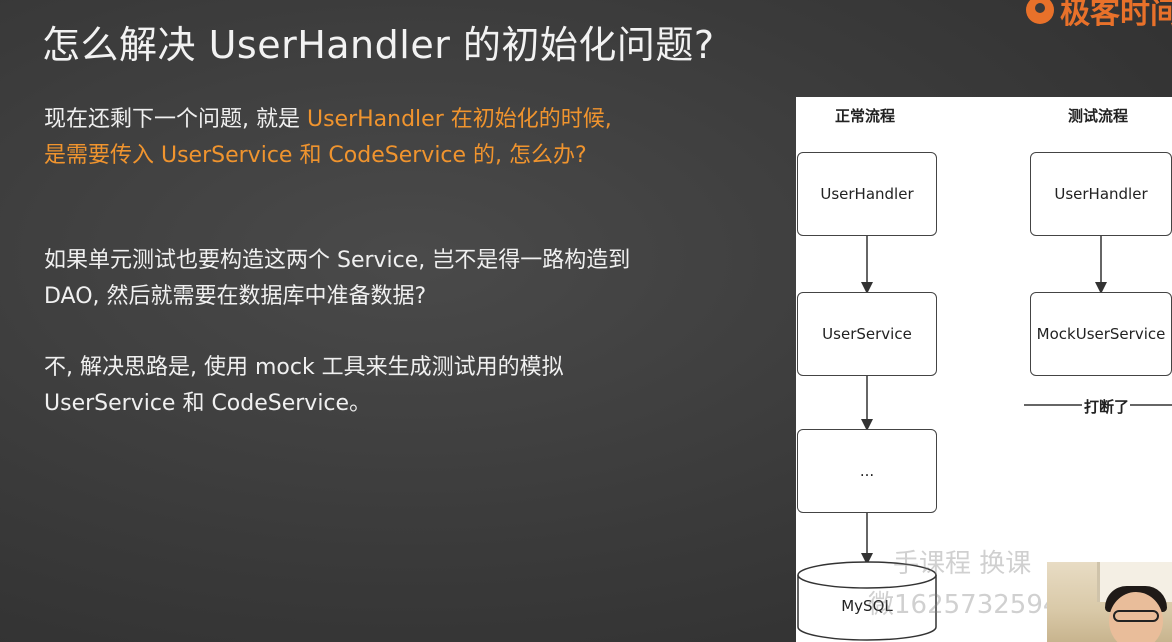 The width and height of the screenshot is (1172, 642). I want to click on slide-title: 怎么解决 UserHandler 的初始化问题?, so click(378, 45).